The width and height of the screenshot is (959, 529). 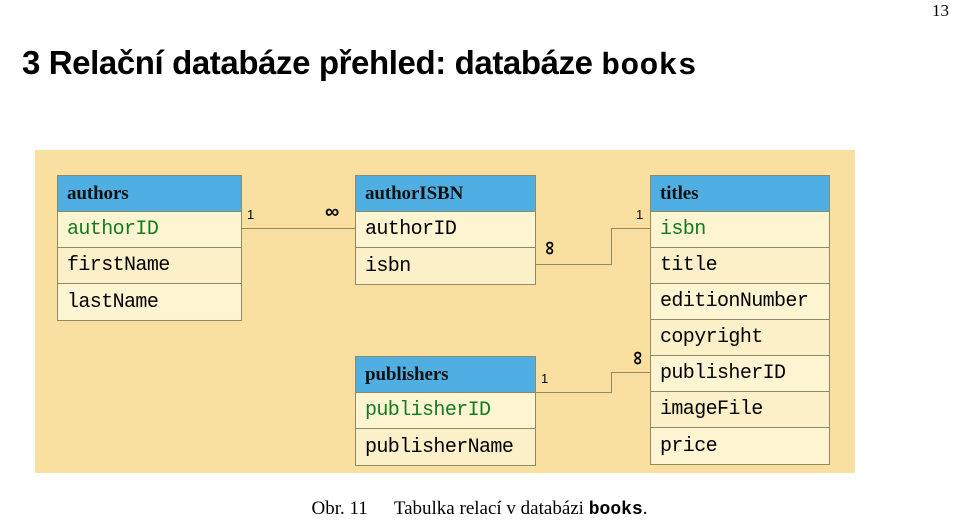 I want to click on connector-authorisbn-titles-seg2, so click(x=611, y=246).